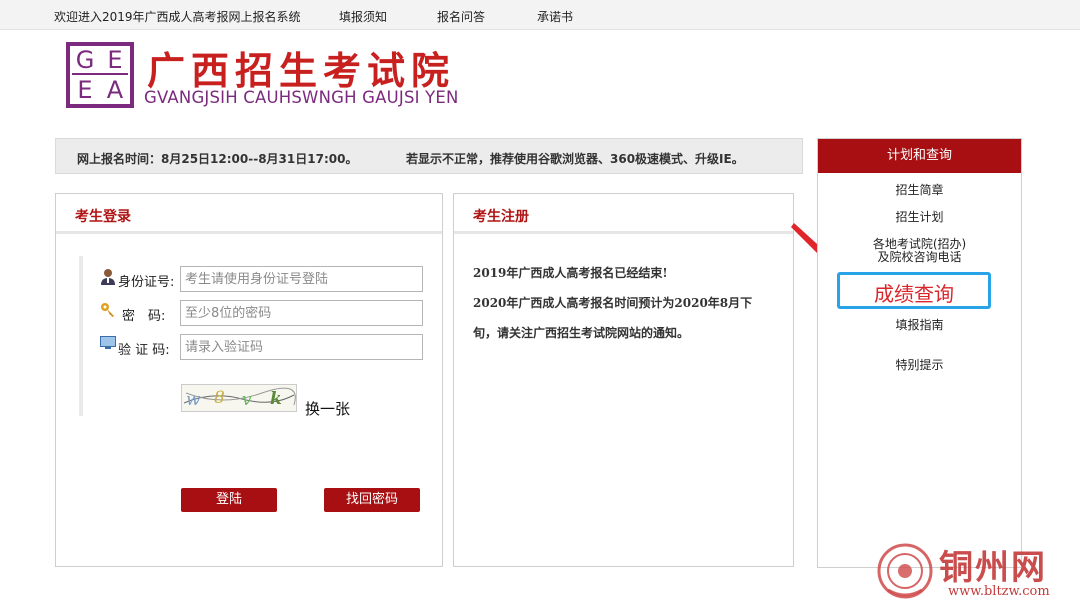  I want to click on sidebar-item-guide: 填报指南, so click(919, 325).